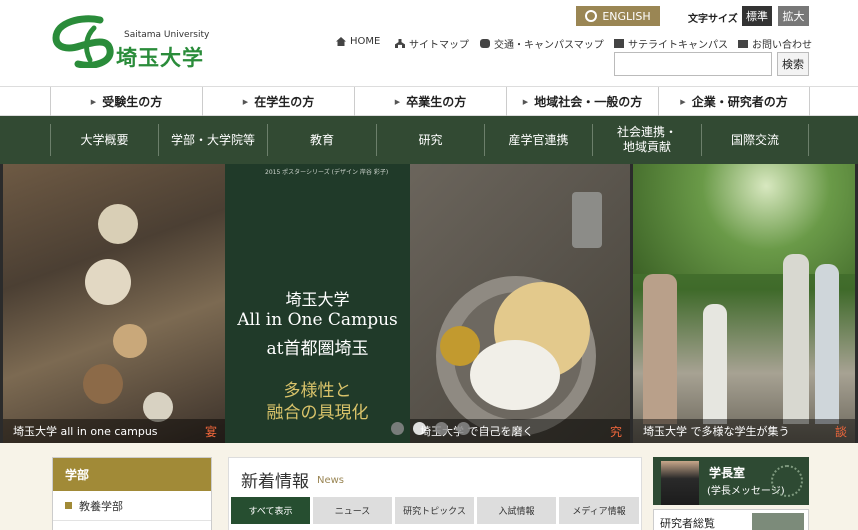  What do you see at coordinates (439, 45) in the screenshot?
I see `util-link-label: サイトマップ` at bounding box center [439, 45].